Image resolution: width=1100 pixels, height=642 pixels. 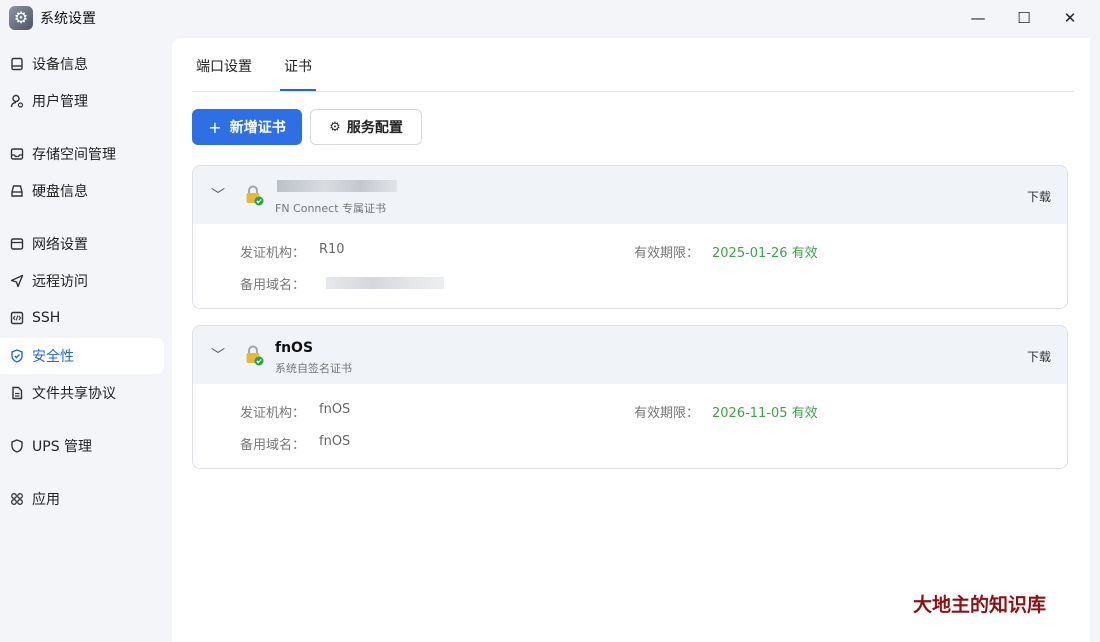 I want to click on sidebar-item-device-info: 设备信息, so click(x=82, y=64).